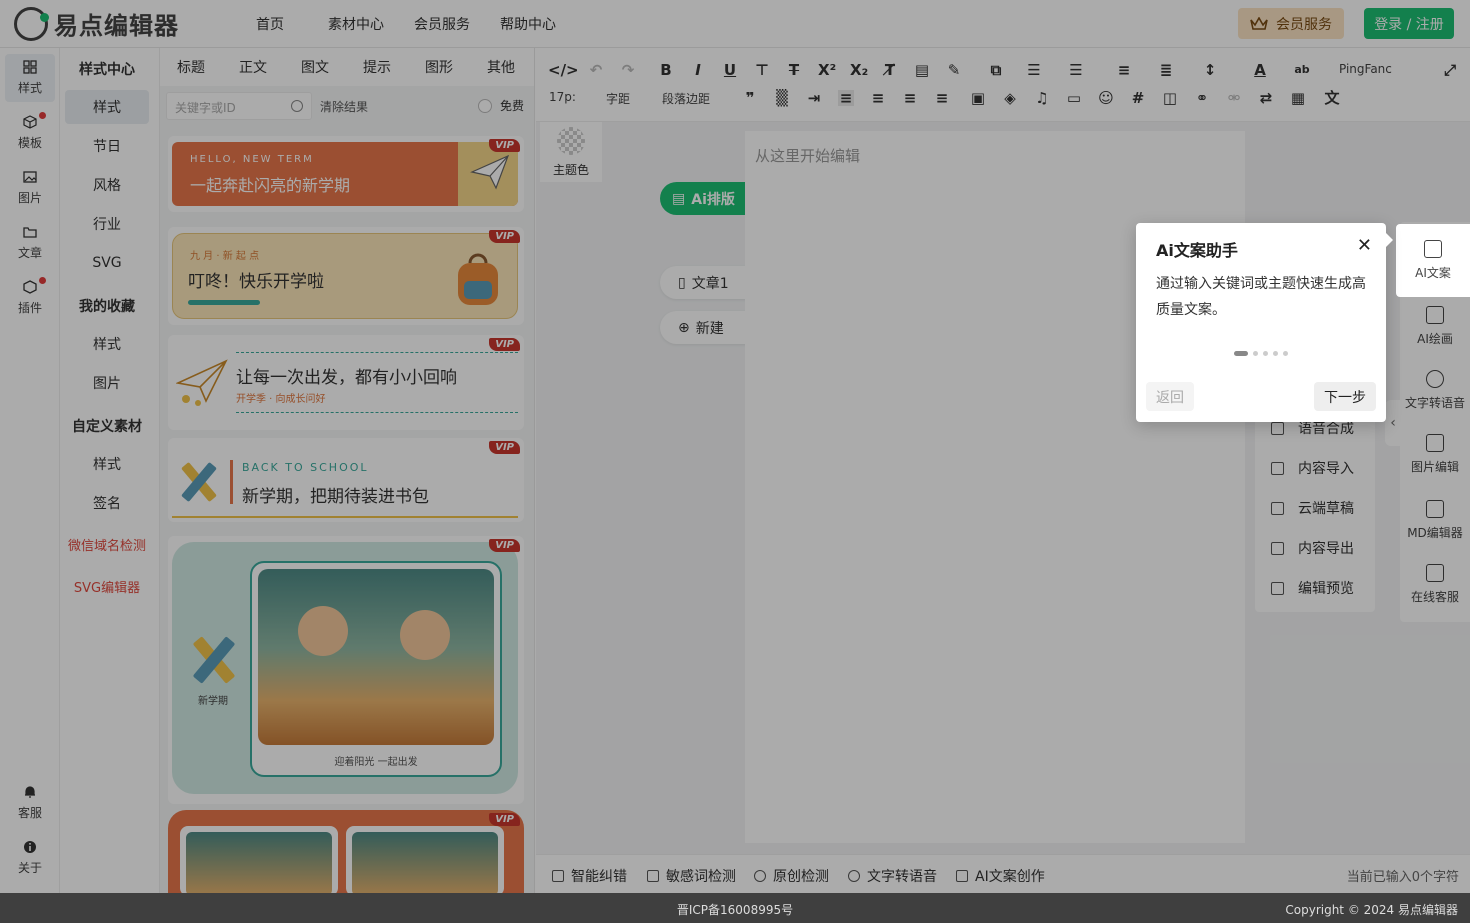 Image resolution: width=1470 pixels, height=923 pixels. What do you see at coordinates (1170, 396) in the screenshot?
I see `back-button: 返回` at bounding box center [1170, 396].